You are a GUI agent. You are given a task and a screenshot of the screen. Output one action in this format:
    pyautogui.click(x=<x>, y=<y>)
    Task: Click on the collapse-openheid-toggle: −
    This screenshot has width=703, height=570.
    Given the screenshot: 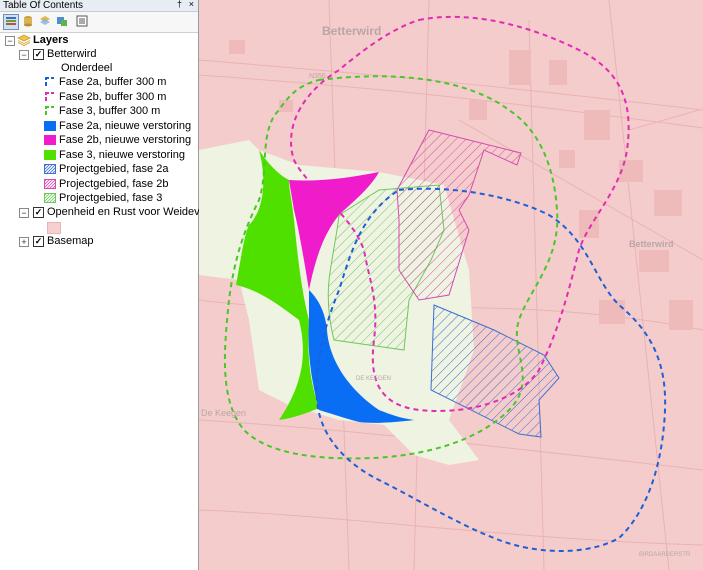 What is the action you would take?
    pyautogui.click(x=24, y=213)
    